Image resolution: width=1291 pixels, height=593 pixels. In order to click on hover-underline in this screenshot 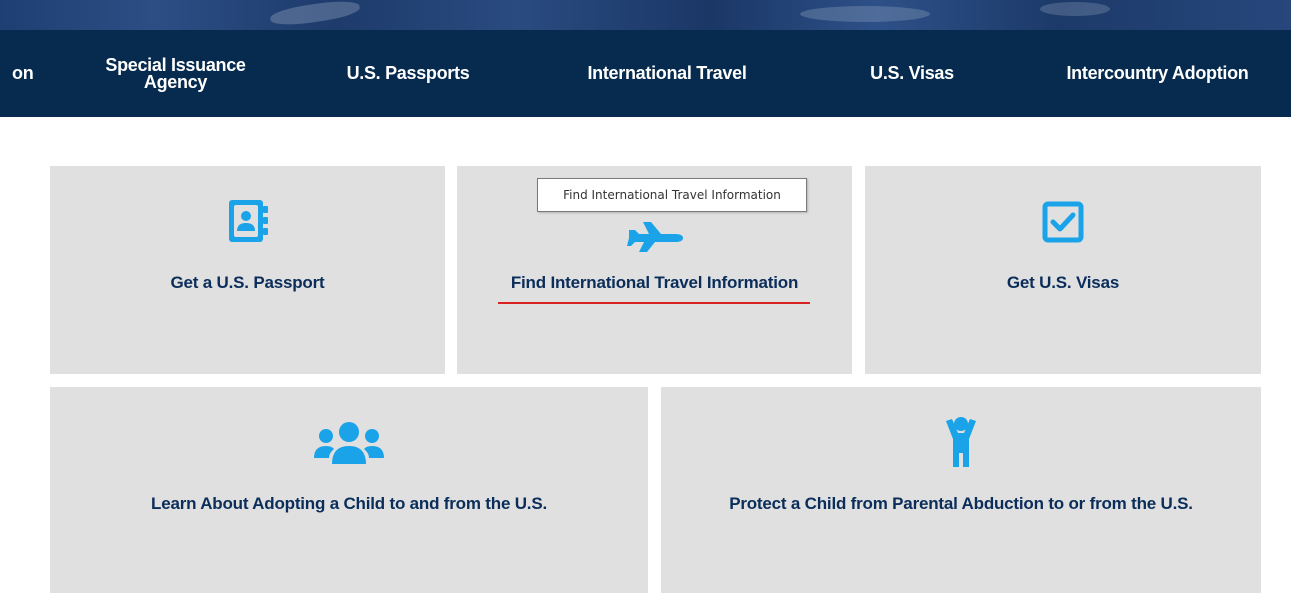, I will do `click(654, 303)`.